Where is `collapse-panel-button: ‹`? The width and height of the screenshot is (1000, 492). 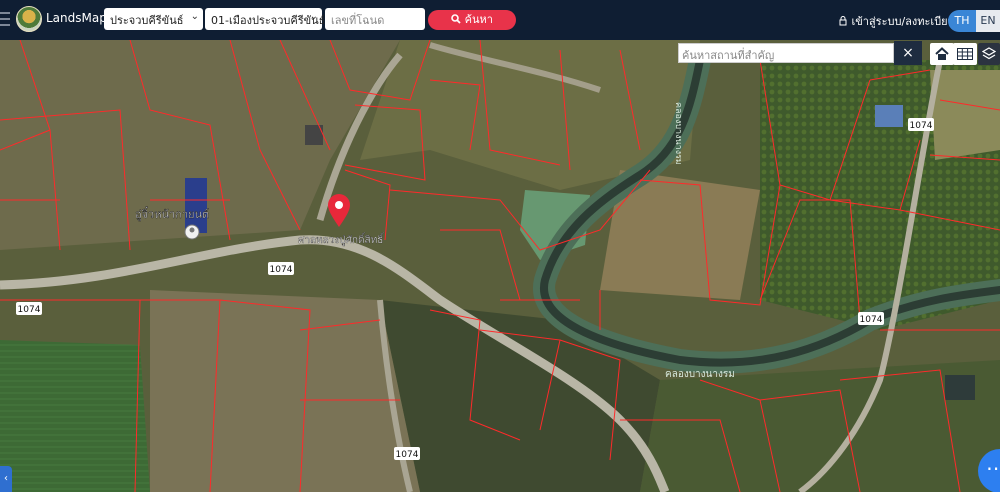
collapse-panel-button: ‹ is located at coordinates (6, 479).